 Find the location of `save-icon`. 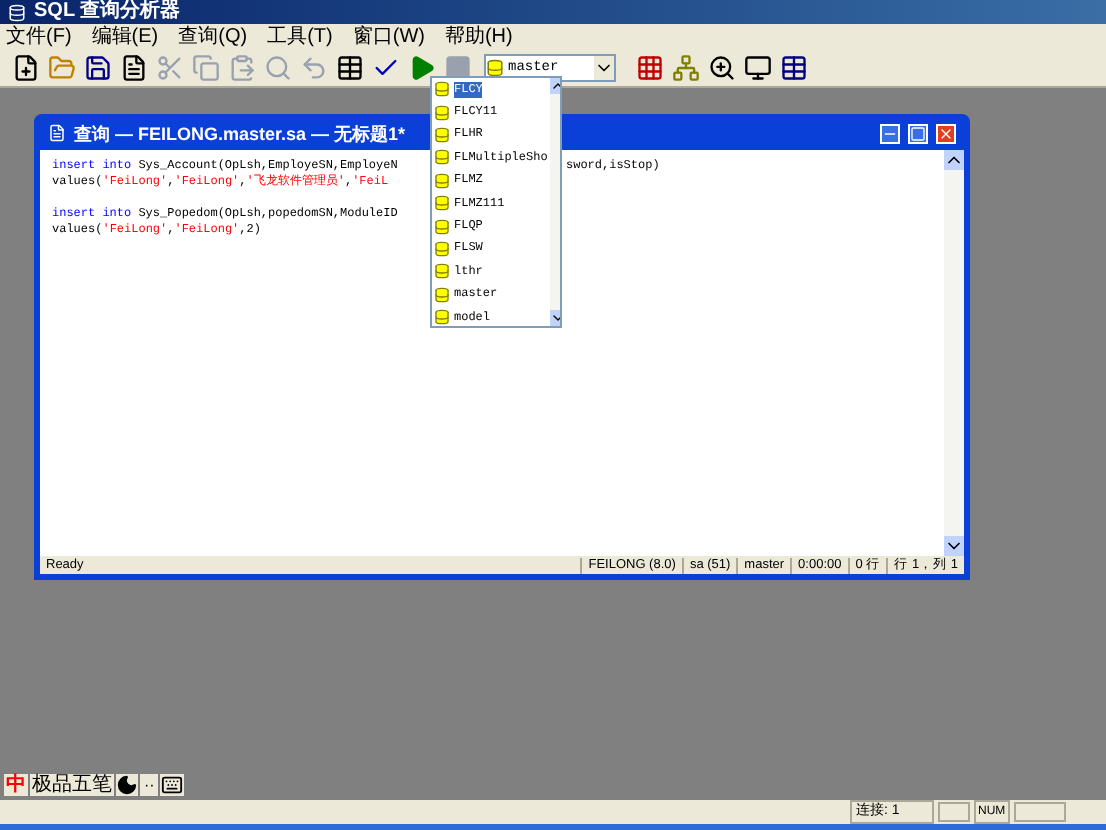

save-icon is located at coordinates (98, 67).